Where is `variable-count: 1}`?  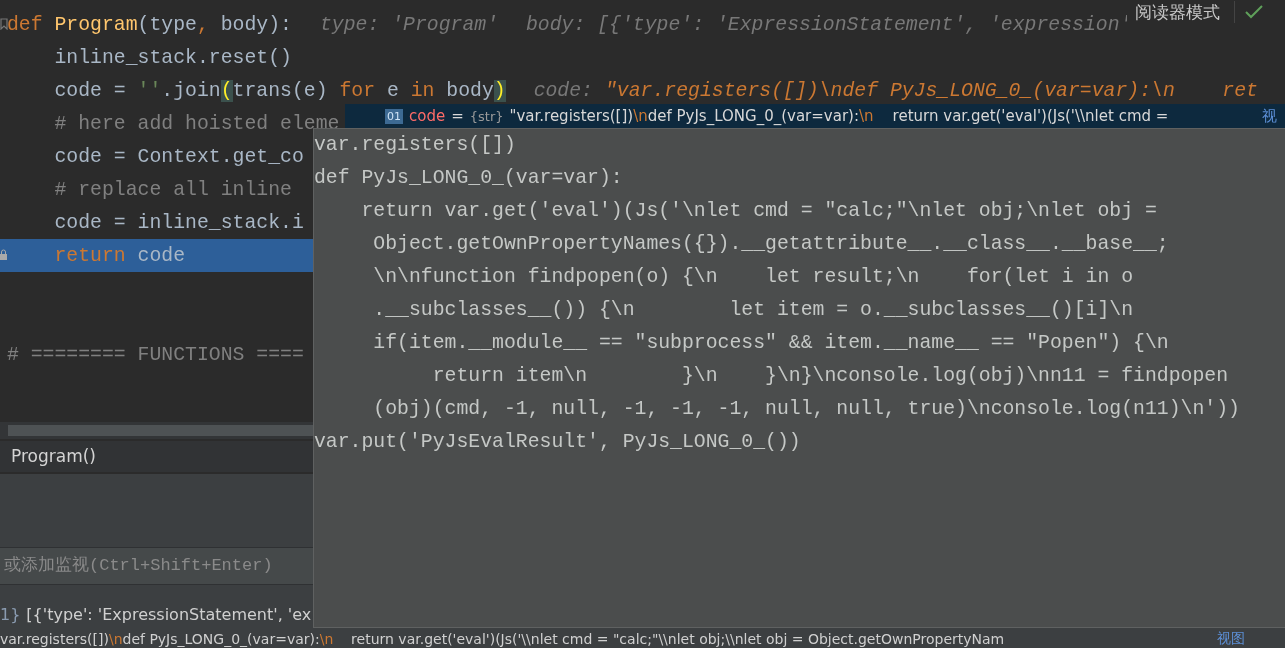 variable-count: 1} is located at coordinates (10, 615).